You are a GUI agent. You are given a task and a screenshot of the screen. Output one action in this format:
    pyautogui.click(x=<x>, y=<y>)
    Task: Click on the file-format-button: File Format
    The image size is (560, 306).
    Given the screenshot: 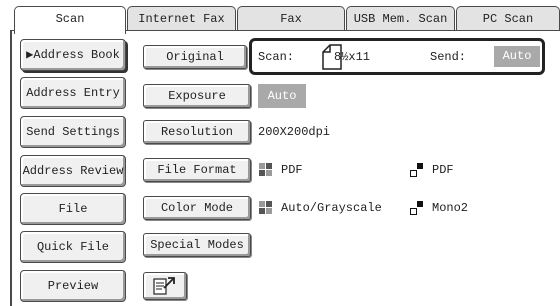 What is the action you would take?
    pyautogui.click(x=197, y=170)
    